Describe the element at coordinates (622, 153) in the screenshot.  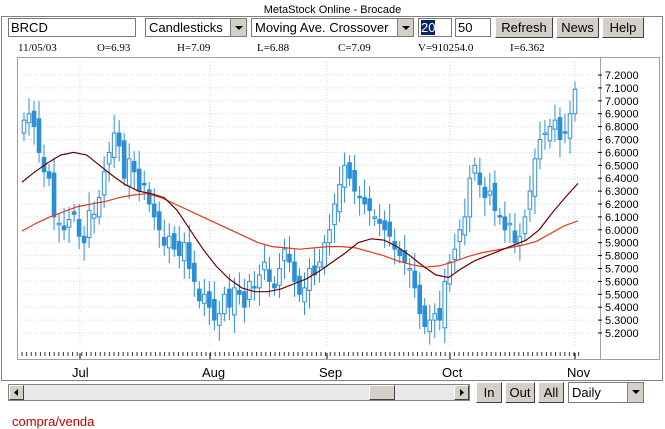
I see `y-tick-label: 6.6000` at that location.